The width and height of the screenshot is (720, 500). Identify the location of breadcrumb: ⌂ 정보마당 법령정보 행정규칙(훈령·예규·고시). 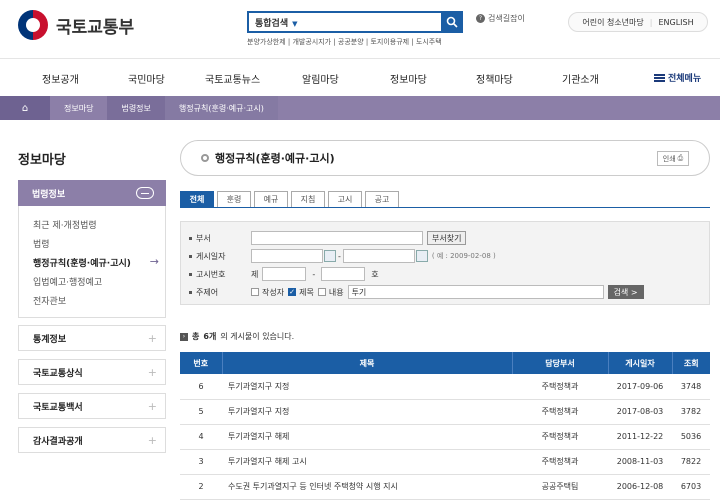
(360, 108).